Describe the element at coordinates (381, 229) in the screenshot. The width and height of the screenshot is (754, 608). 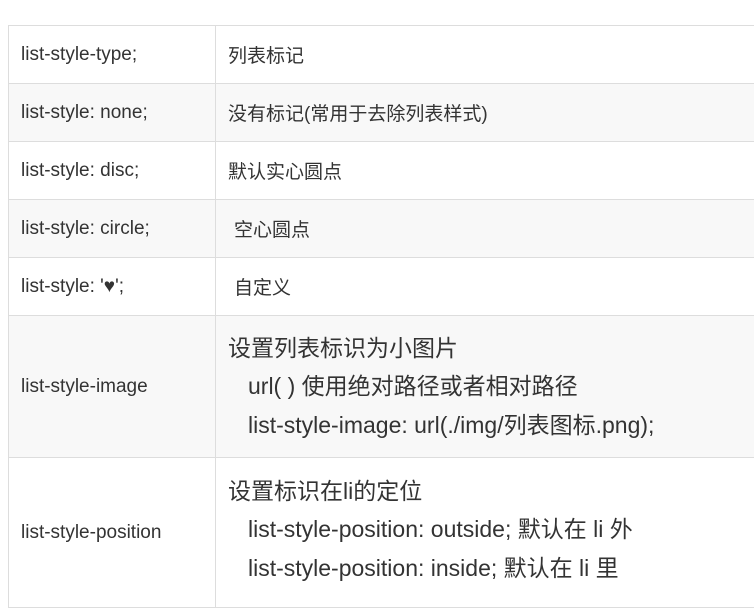
I see `table-row: list-style: circle; 空心圆点` at that location.